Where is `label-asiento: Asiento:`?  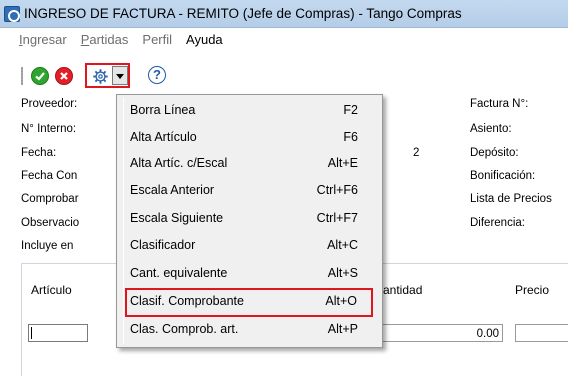 label-asiento: Asiento: is located at coordinates (491, 129).